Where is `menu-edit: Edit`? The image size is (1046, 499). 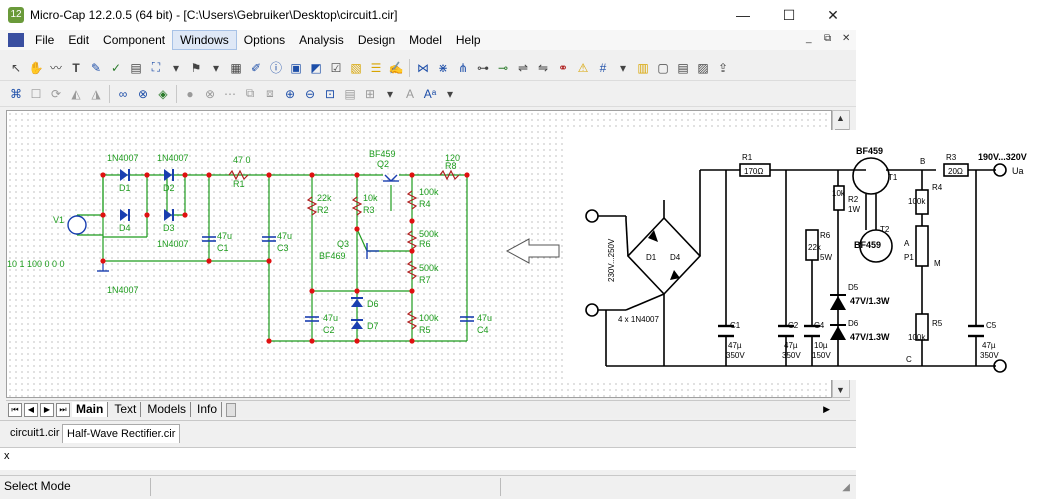 menu-edit: Edit is located at coordinates (78, 40).